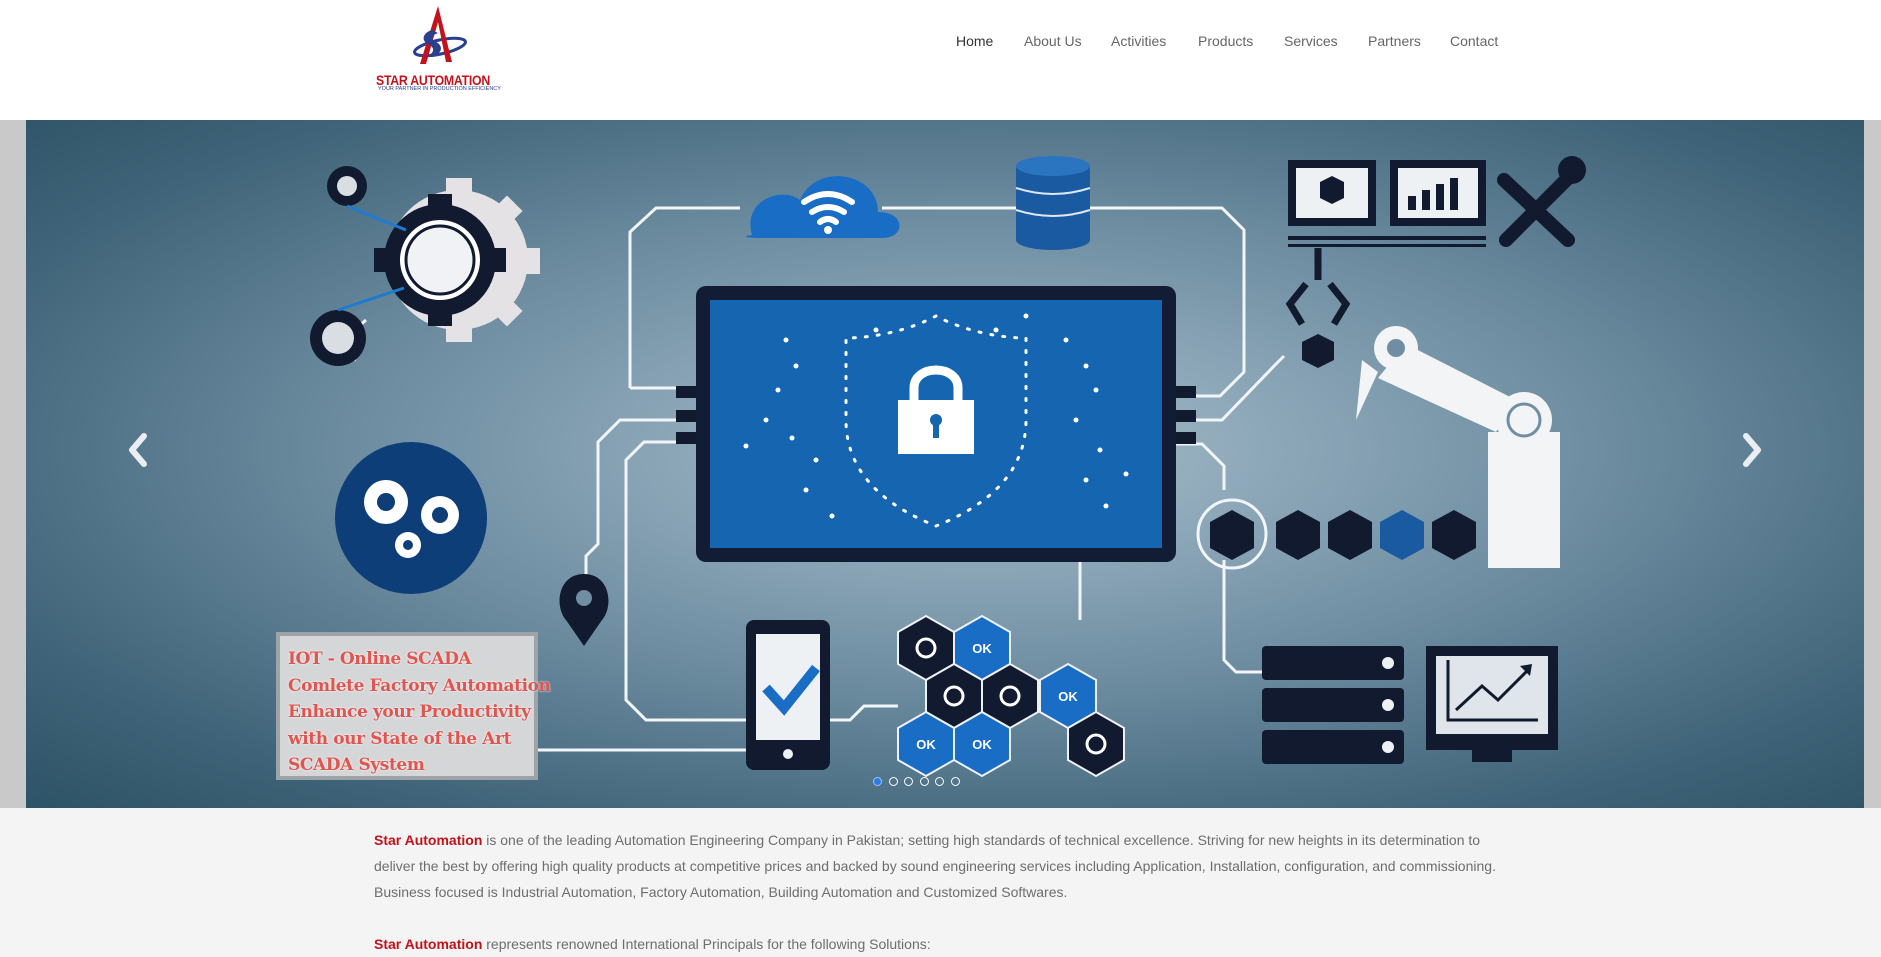 The height and width of the screenshot is (957, 1881). I want to click on nav-item-contact: Contact, so click(1474, 41).